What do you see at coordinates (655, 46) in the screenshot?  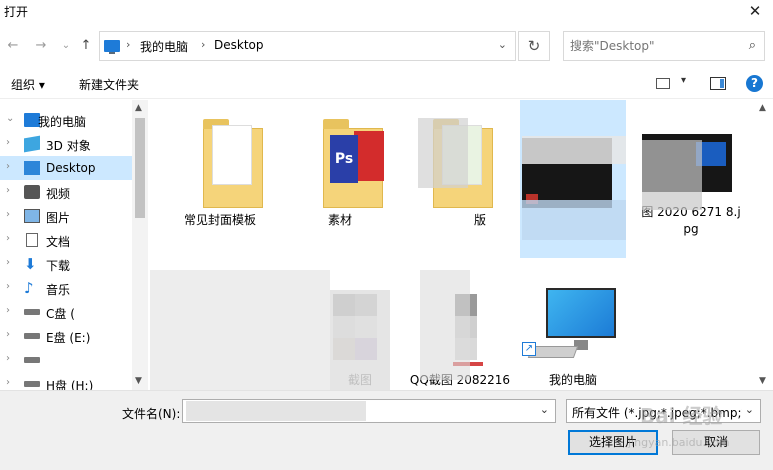 I see `search-input` at bounding box center [655, 46].